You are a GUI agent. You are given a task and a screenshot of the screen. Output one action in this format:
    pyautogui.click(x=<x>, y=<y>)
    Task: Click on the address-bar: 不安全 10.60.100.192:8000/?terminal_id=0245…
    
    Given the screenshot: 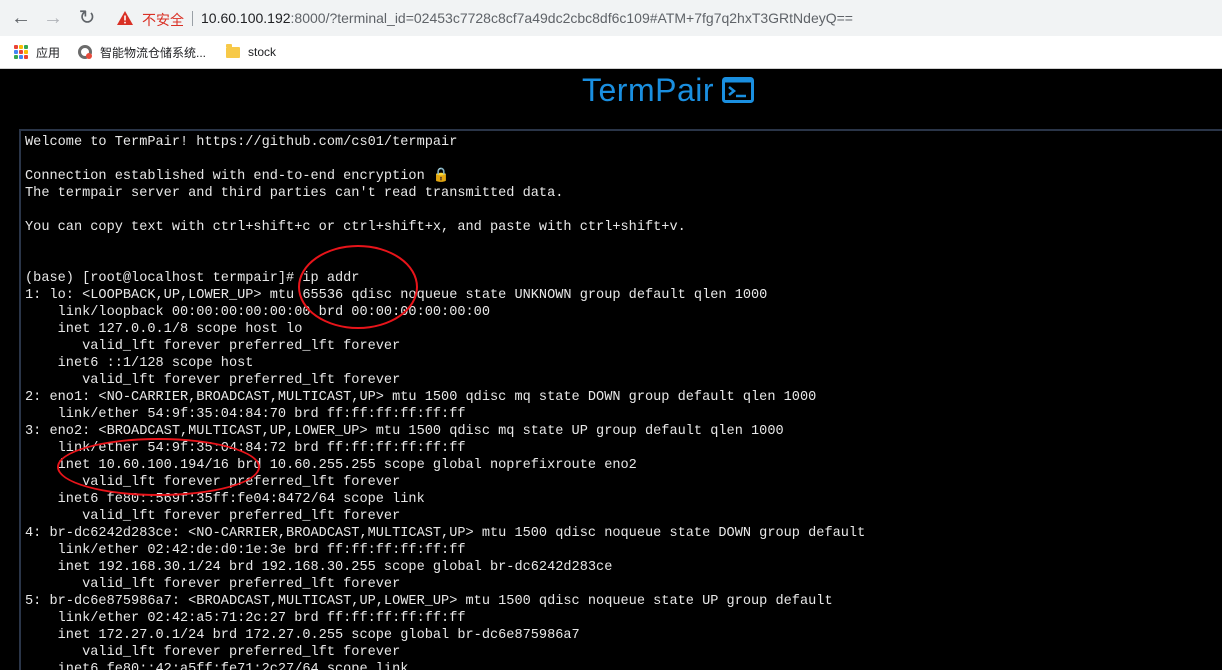 What is the action you would take?
    pyautogui.click(x=664, y=18)
    